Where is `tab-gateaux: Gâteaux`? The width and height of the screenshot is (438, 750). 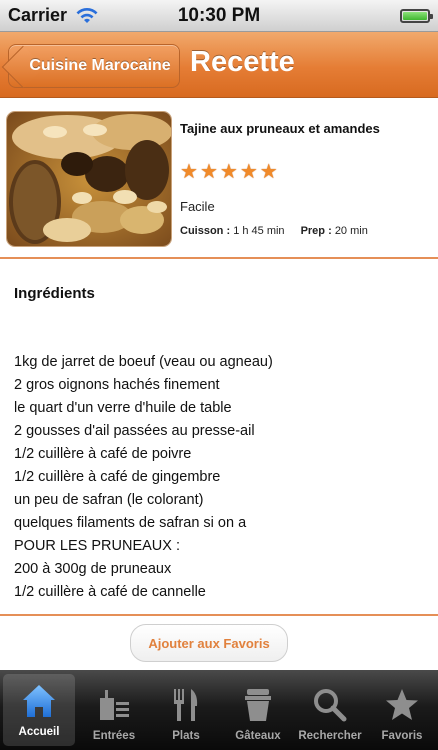 tab-gateaux: Gâteaux is located at coordinates (258, 710).